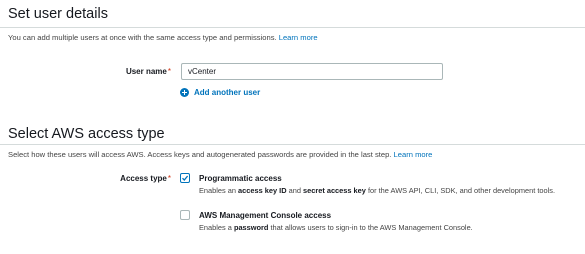  I want to click on add-another-user-label: Add another user, so click(227, 92).